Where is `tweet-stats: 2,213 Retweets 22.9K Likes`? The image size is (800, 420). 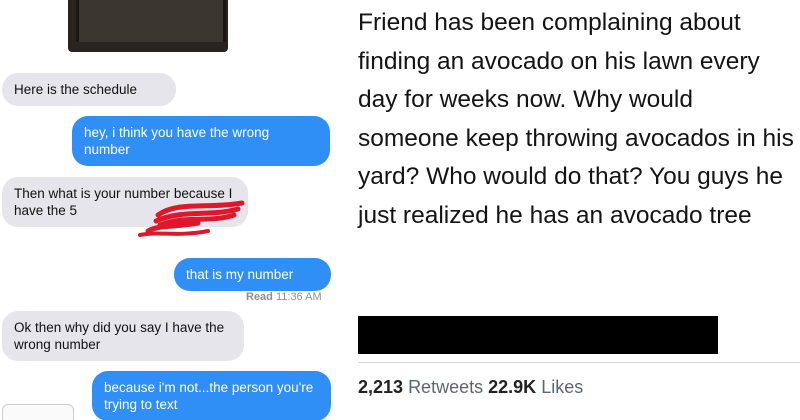
tweet-stats: 2,213 Retweets 22.9K Likes is located at coordinates (470, 387).